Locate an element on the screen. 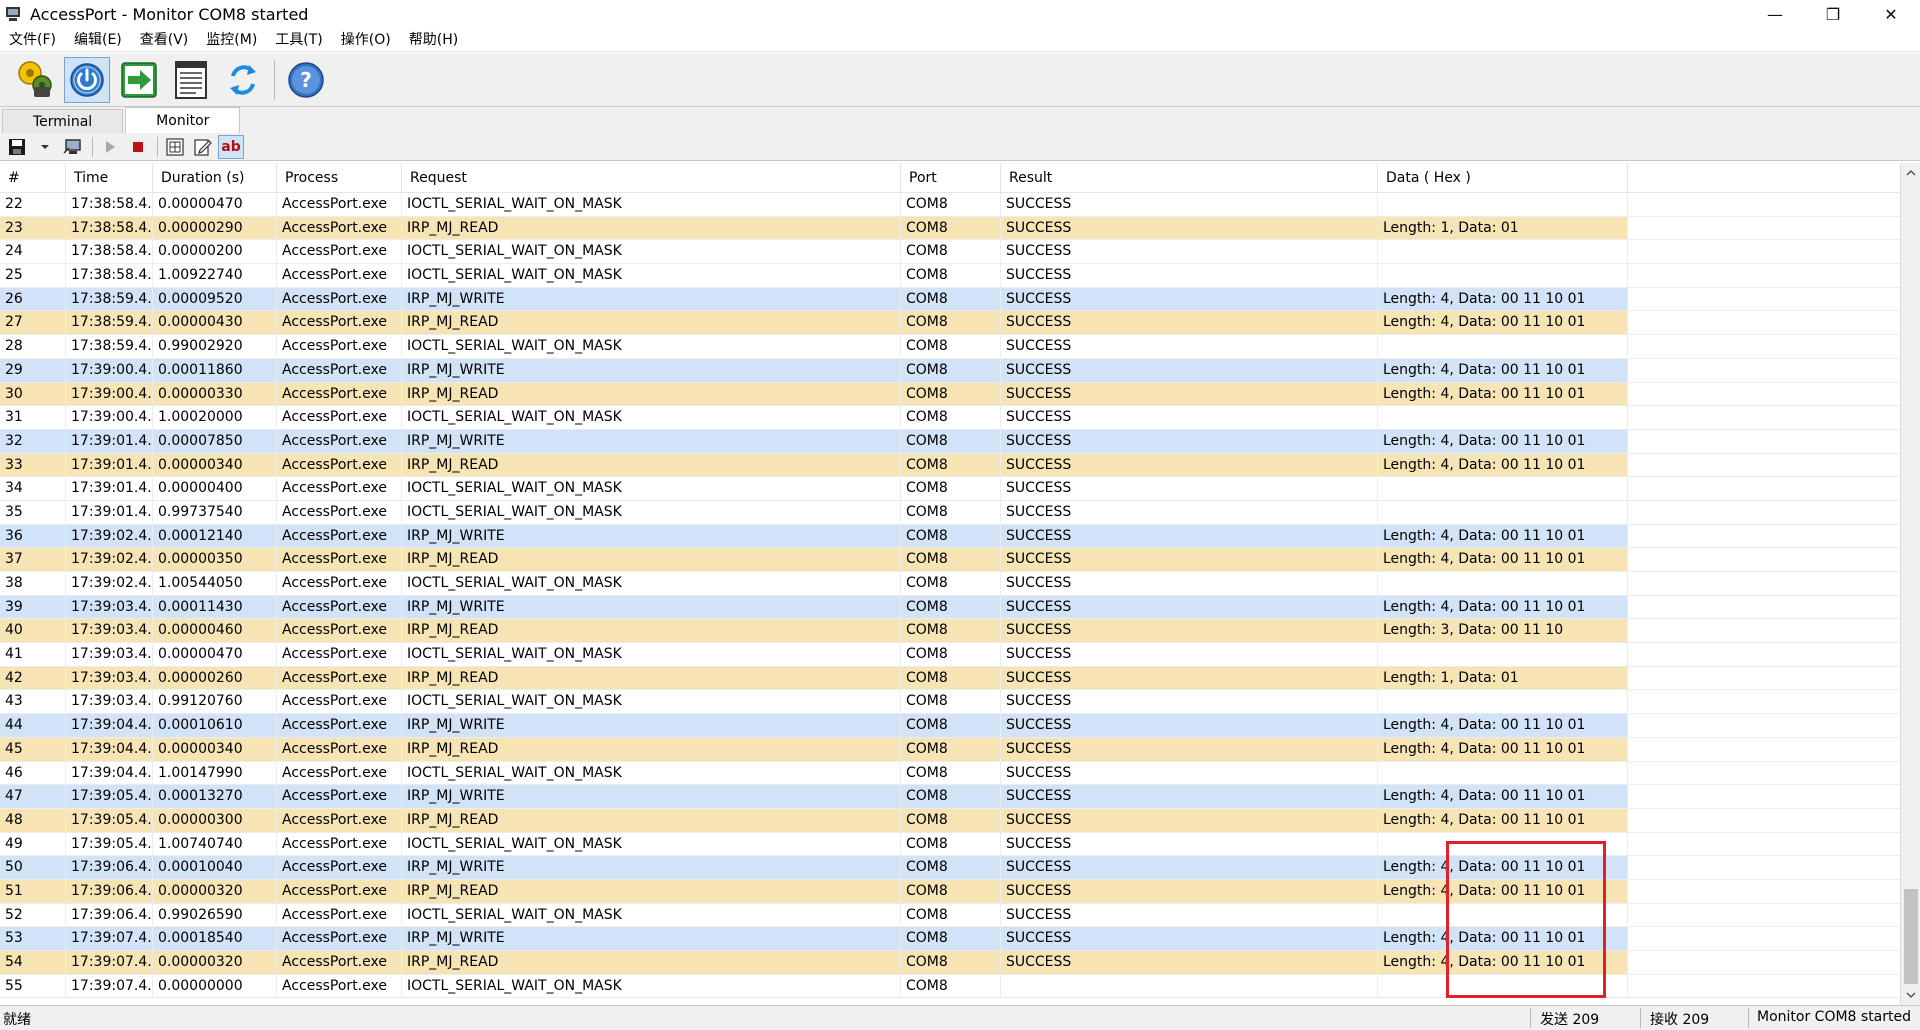 The image size is (1920, 1030). column-header-result: Result is located at coordinates (1189, 178).